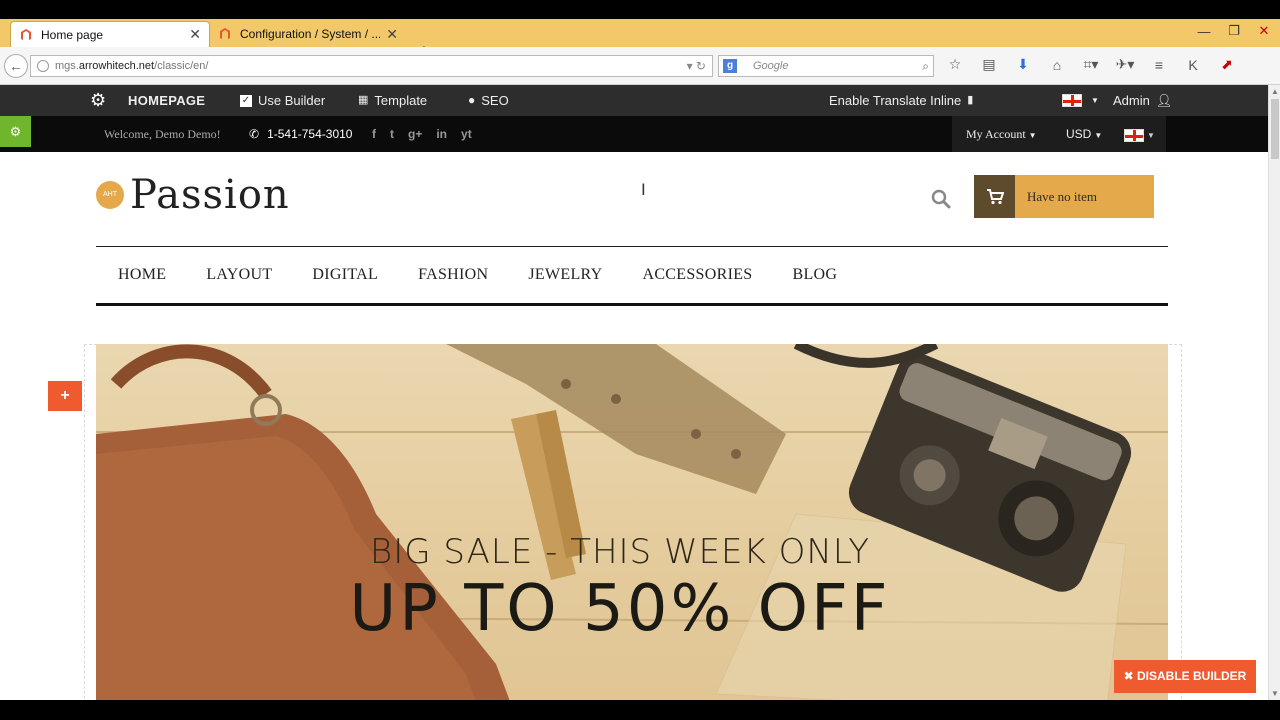  What do you see at coordinates (181, 66) in the screenshot?
I see `url-path: /classic/en/` at bounding box center [181, 66].